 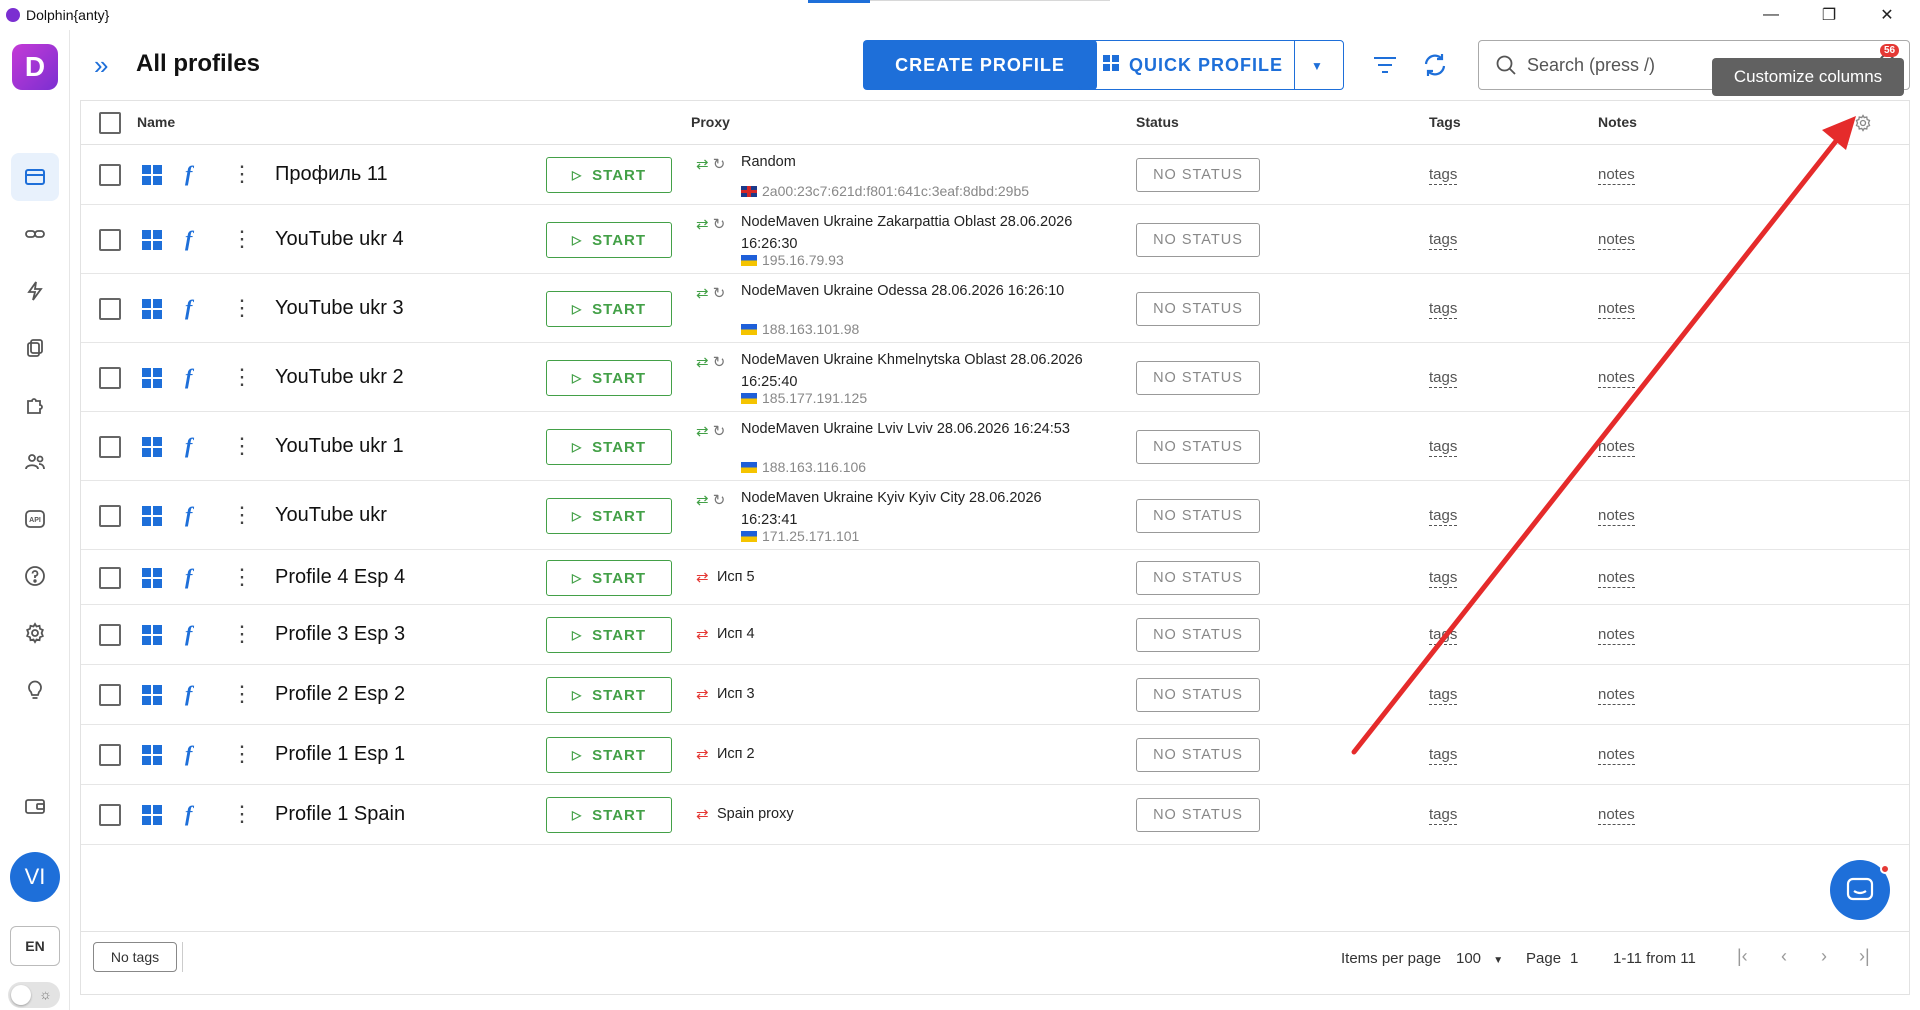 What do you see at coordinates (35, 291) in the screenshot?
I see `sidebar-item-automation` at bounding box center [35, 291].